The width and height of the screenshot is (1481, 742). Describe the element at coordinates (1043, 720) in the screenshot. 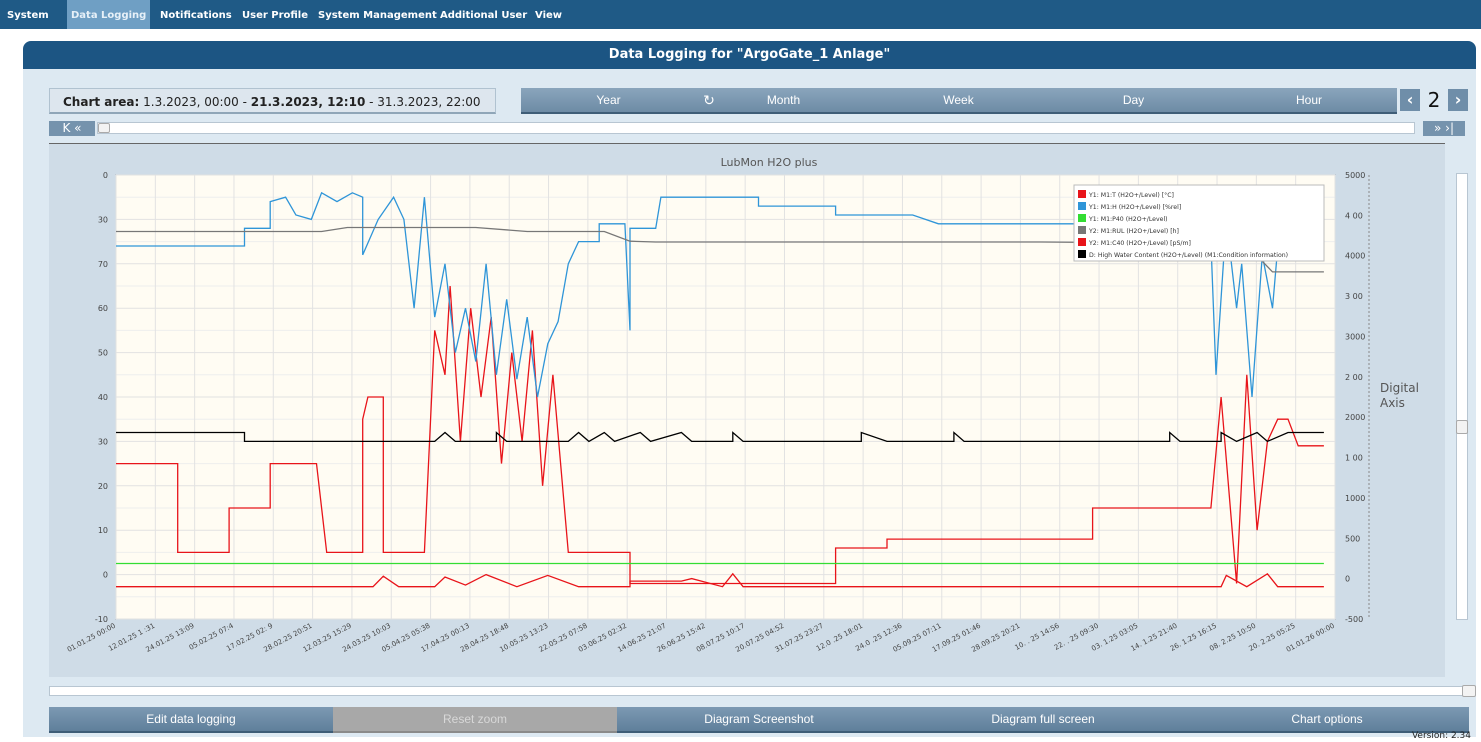

I see `diagram-fullscreen-button: Diagram full screen` at that location.